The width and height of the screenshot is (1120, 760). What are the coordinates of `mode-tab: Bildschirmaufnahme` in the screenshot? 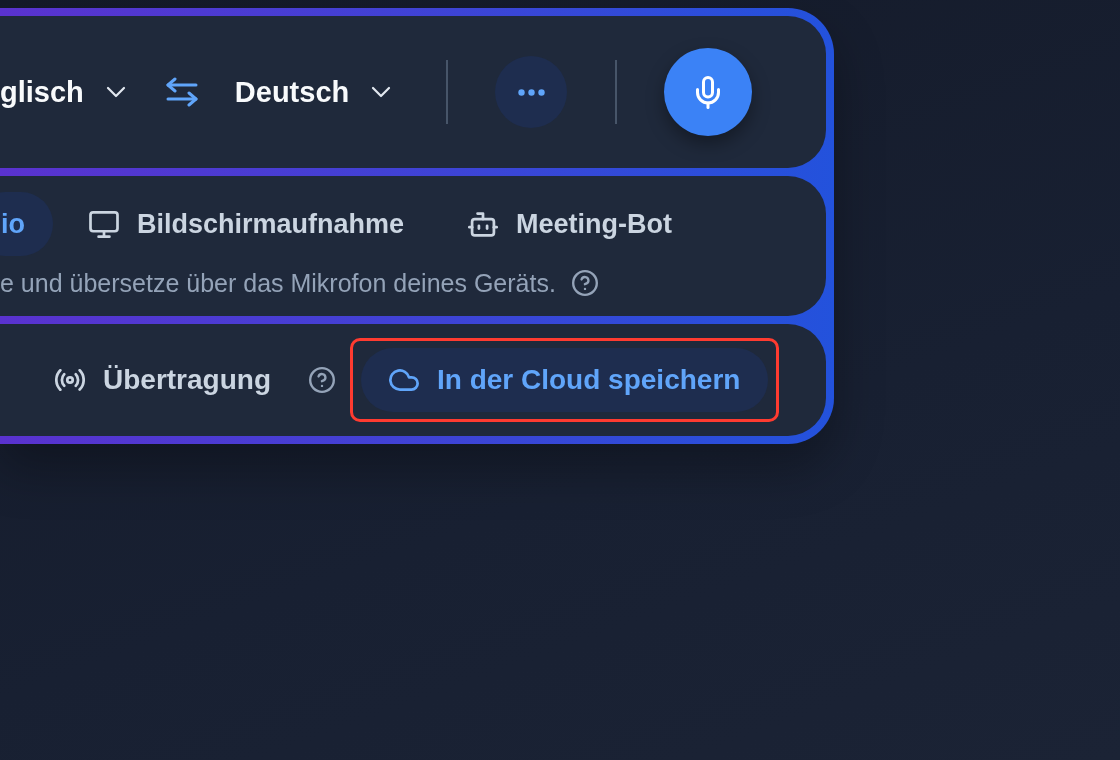 It's located at (247, 224).